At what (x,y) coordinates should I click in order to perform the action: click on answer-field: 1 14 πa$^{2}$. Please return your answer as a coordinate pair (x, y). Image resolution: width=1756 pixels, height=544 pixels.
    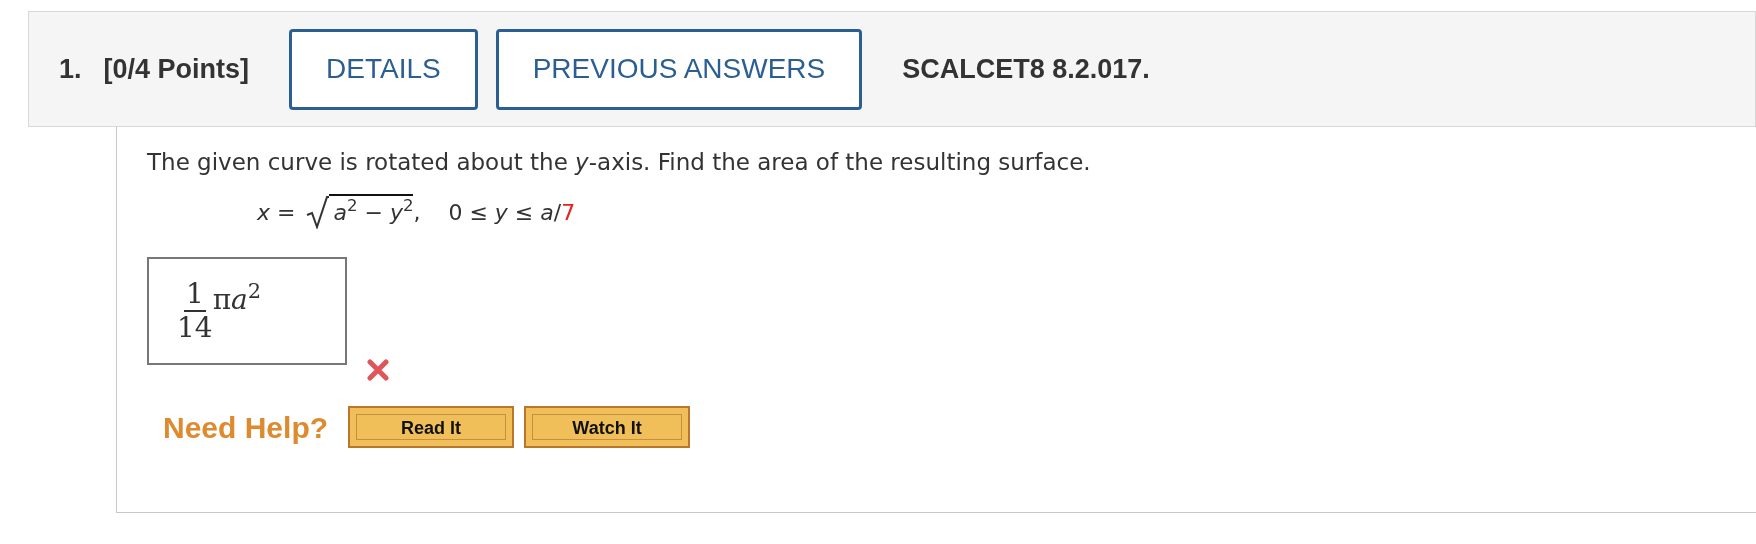
    Looking at the image, I should click on (247, 310).